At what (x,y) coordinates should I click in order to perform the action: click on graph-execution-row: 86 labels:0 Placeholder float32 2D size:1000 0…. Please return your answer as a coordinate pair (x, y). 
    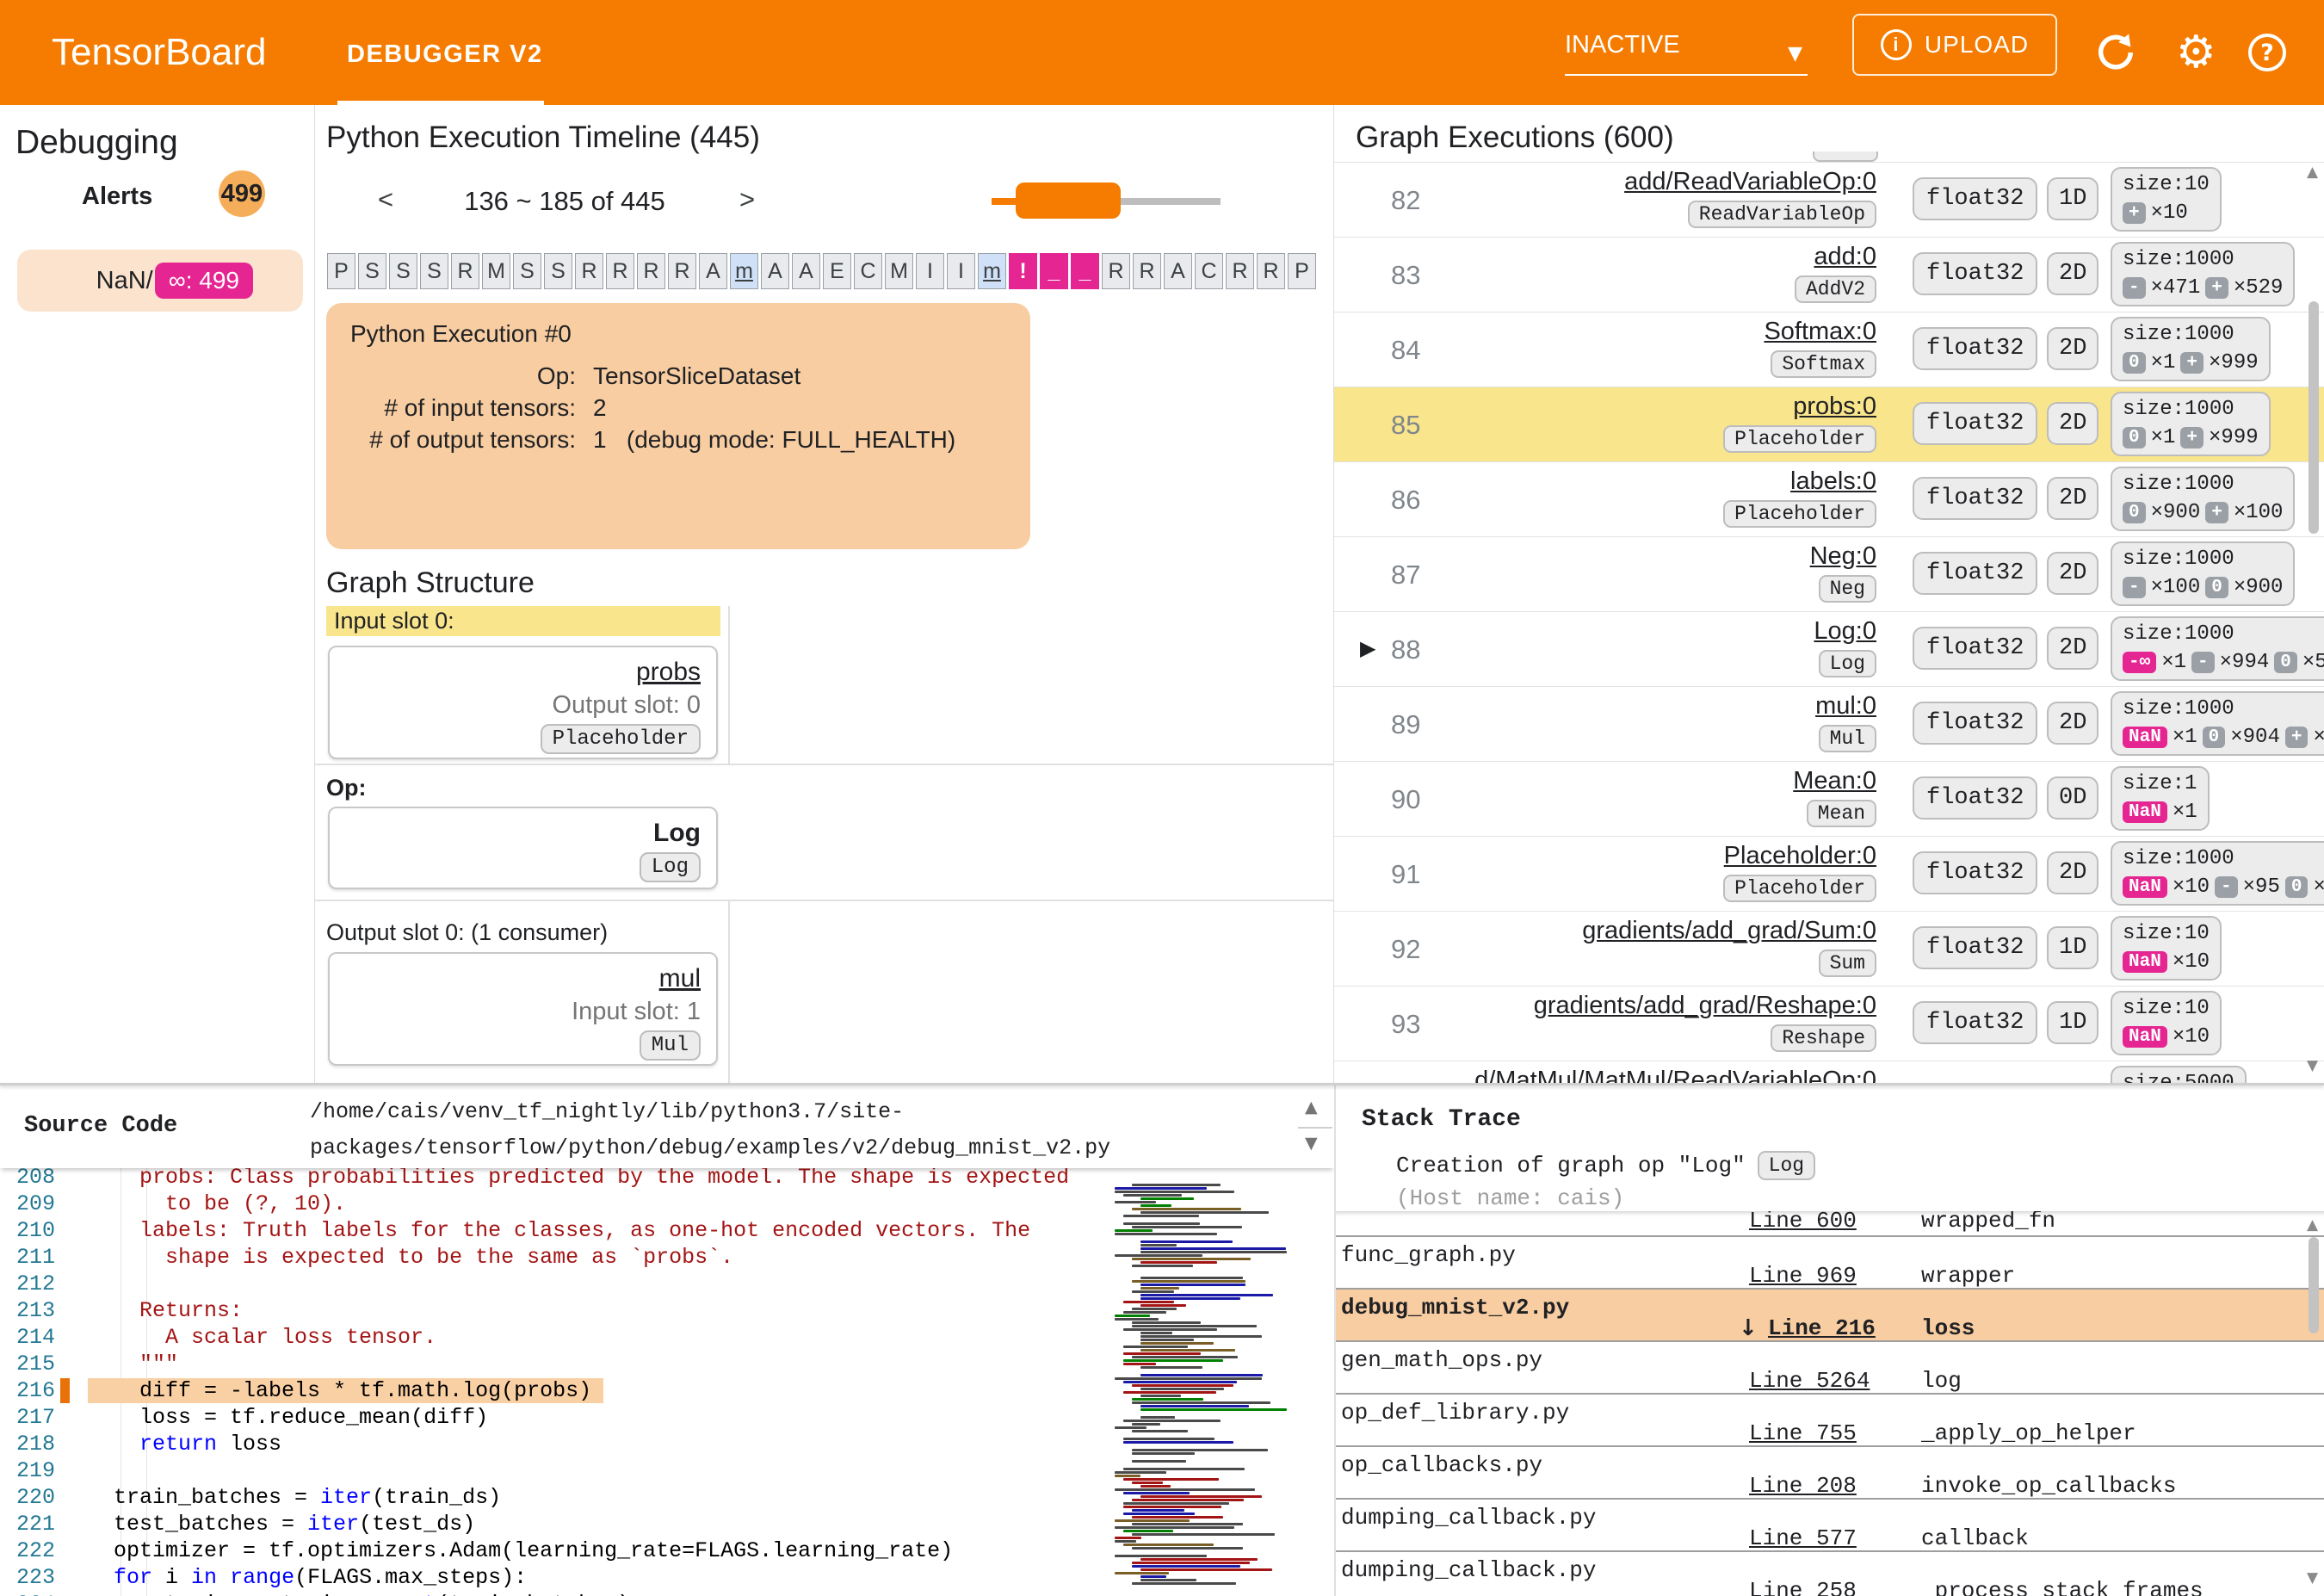
    Looking at the image, I should click on (1829, 498).